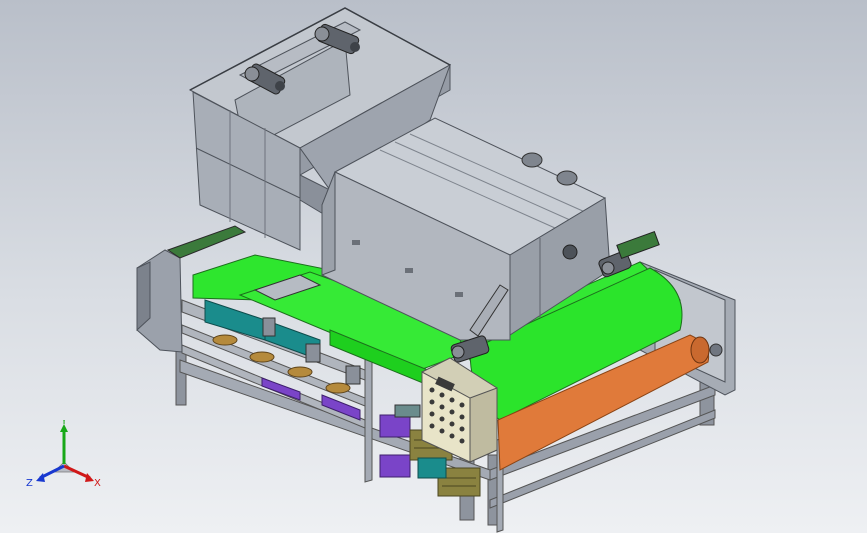  Describe the element at coordinates (64, 423) in the screenshot. I see `y-axis-label: Y` at that location.